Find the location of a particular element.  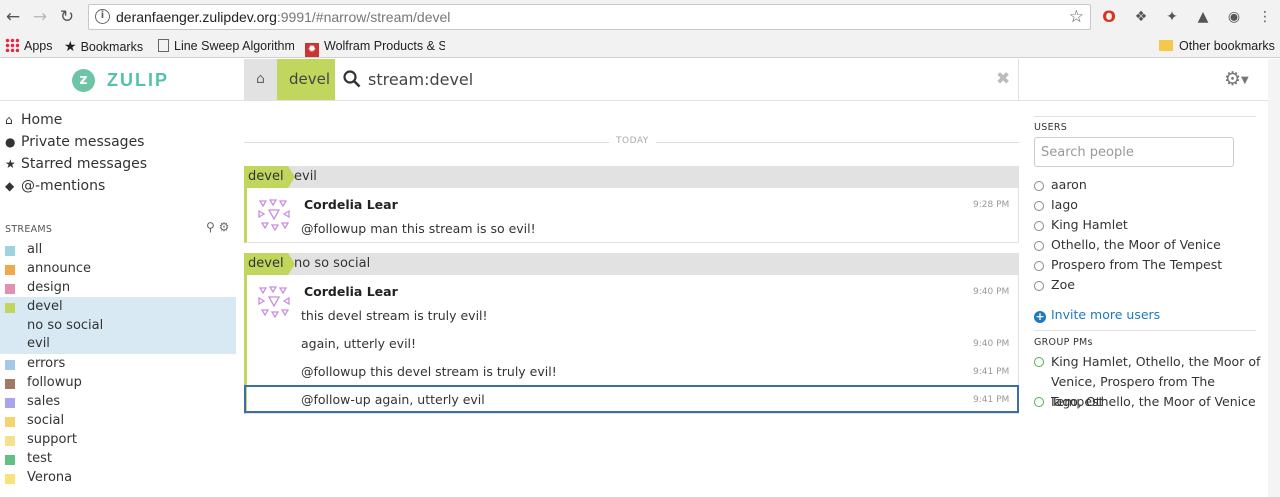

apps-grid-icon is located at coordinates (12, 45).